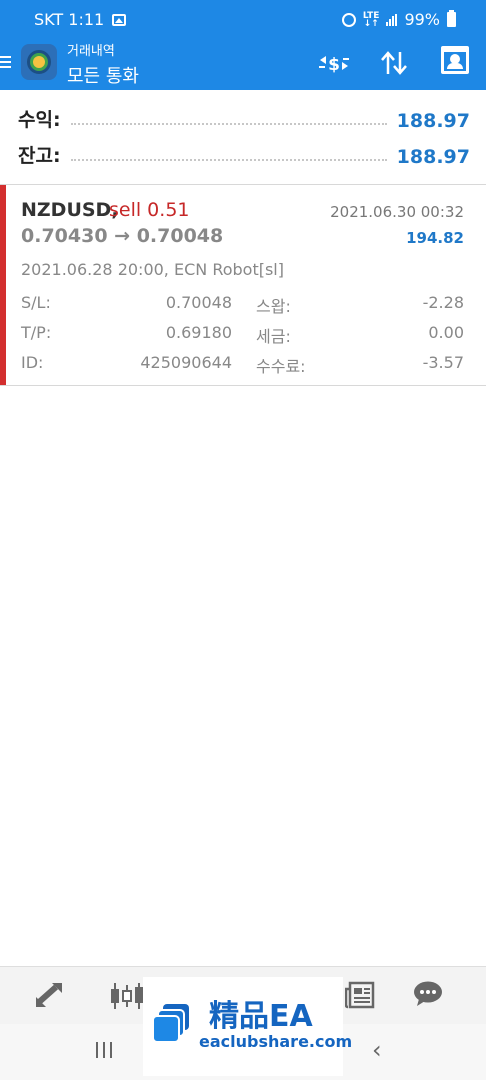 This screenshot has height=1080, width=486. What do you see at coordinates (152, 269) in the screenshot?
I see `deal-open-info: 2021.06.28 20:00, ECN Robot[sl]` at bounding box center [152, 269].